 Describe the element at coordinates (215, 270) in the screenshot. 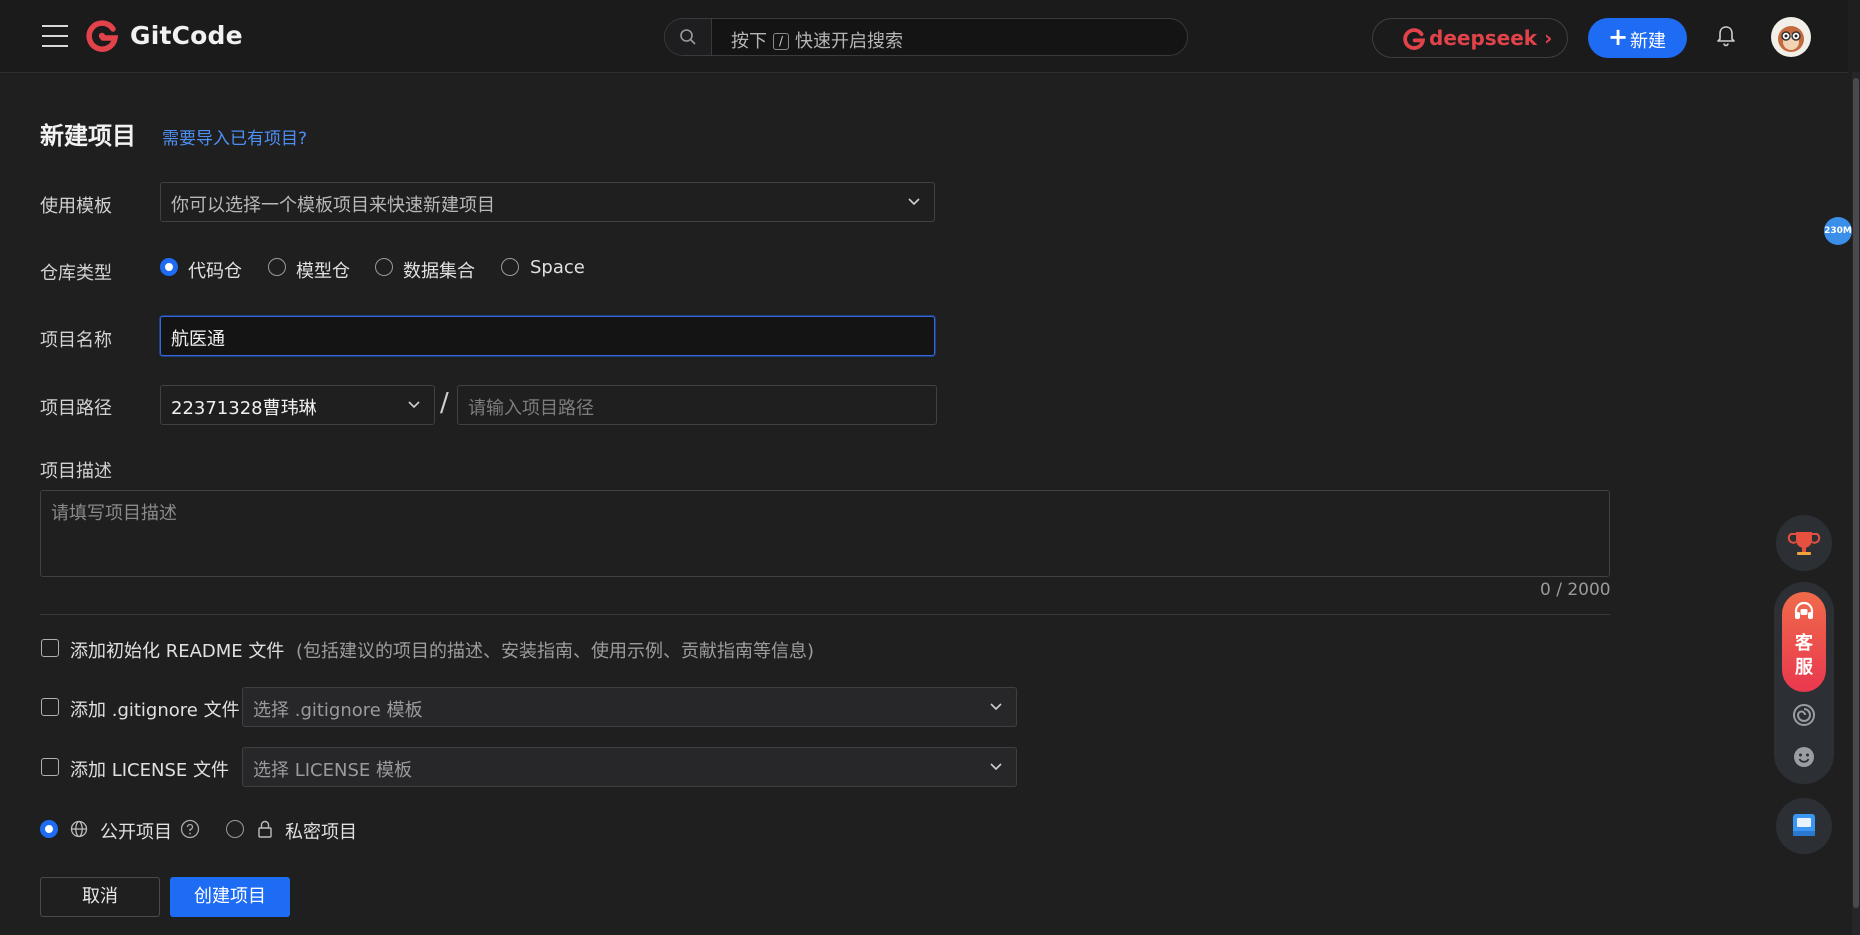

I see `repo-type-code-label: 代码仓` at that location.